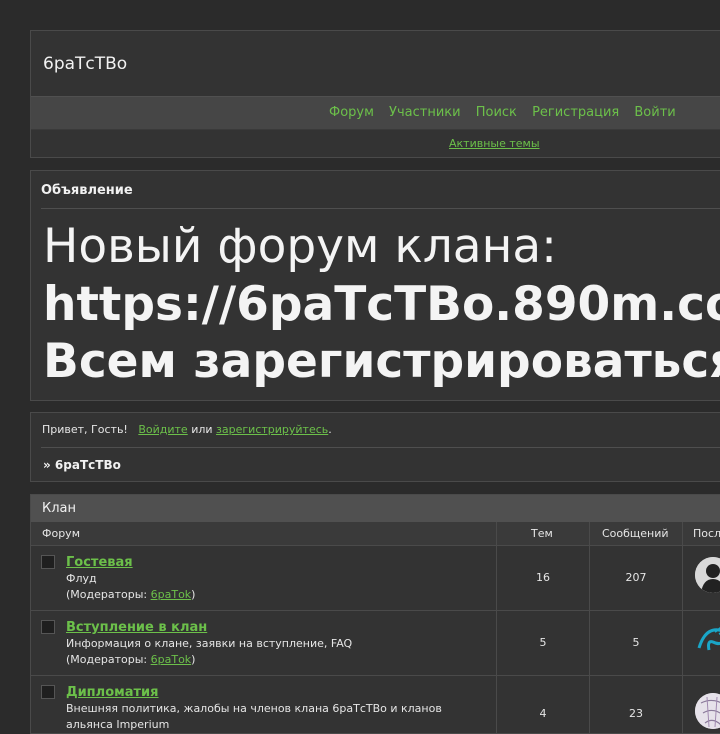 This screenshot has height=734, width=720. Describe the element at coordinates (706, 533) in the screenshot. I see `col-last-post: Посл` at that location.